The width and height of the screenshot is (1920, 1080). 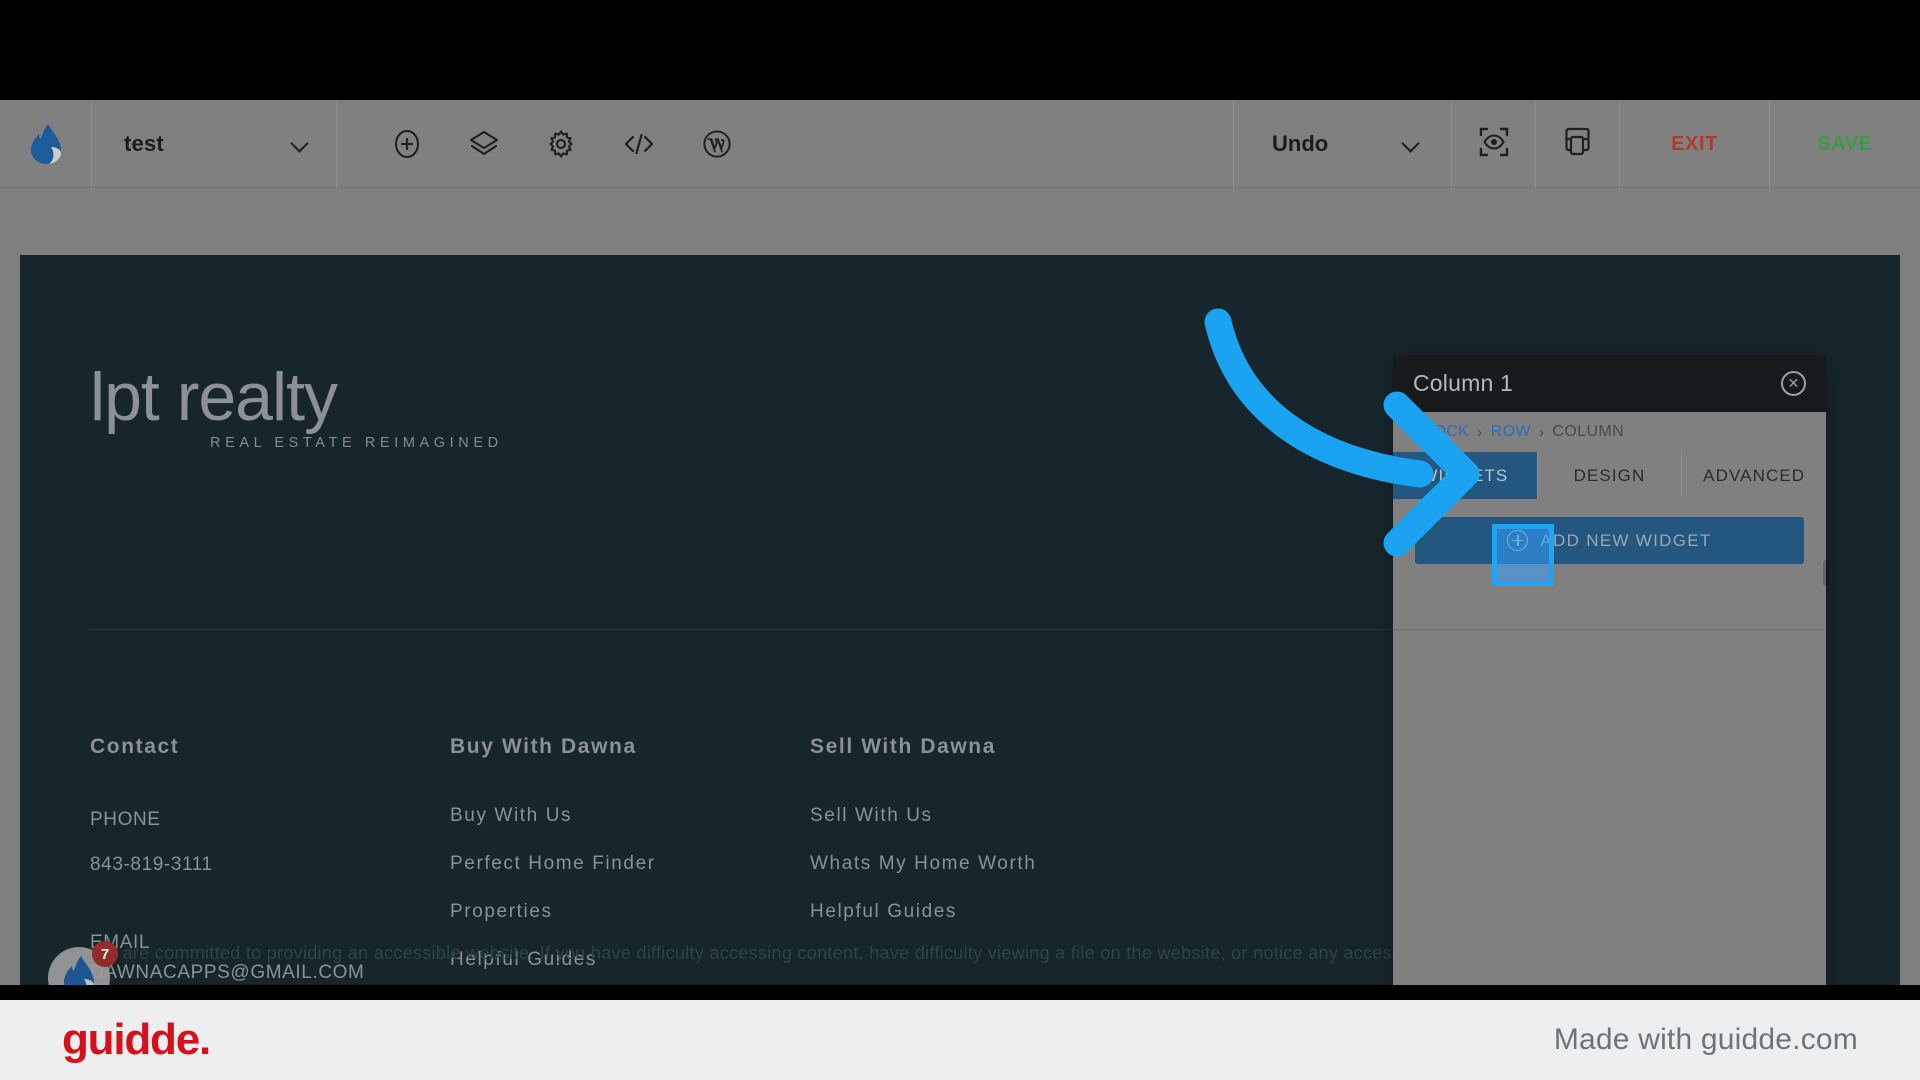 I want to click on layout-panel-button, so click(x=1578, y=144).